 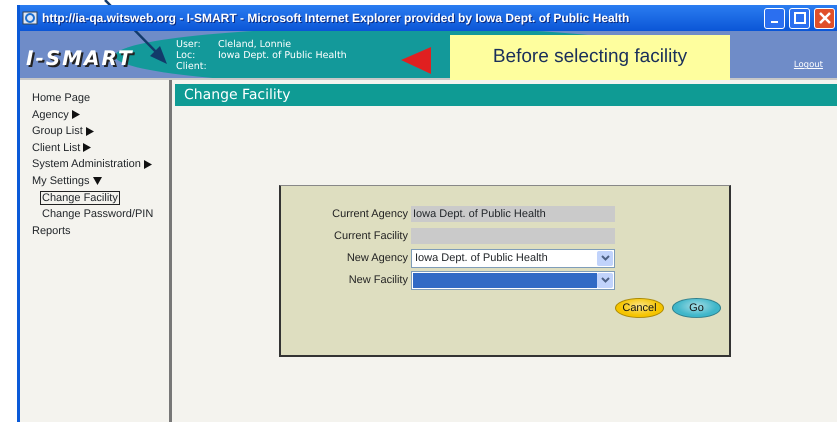 I want to click on dropdown-field: Iowa Dept. of Public Health, so click(x=513, y=258).